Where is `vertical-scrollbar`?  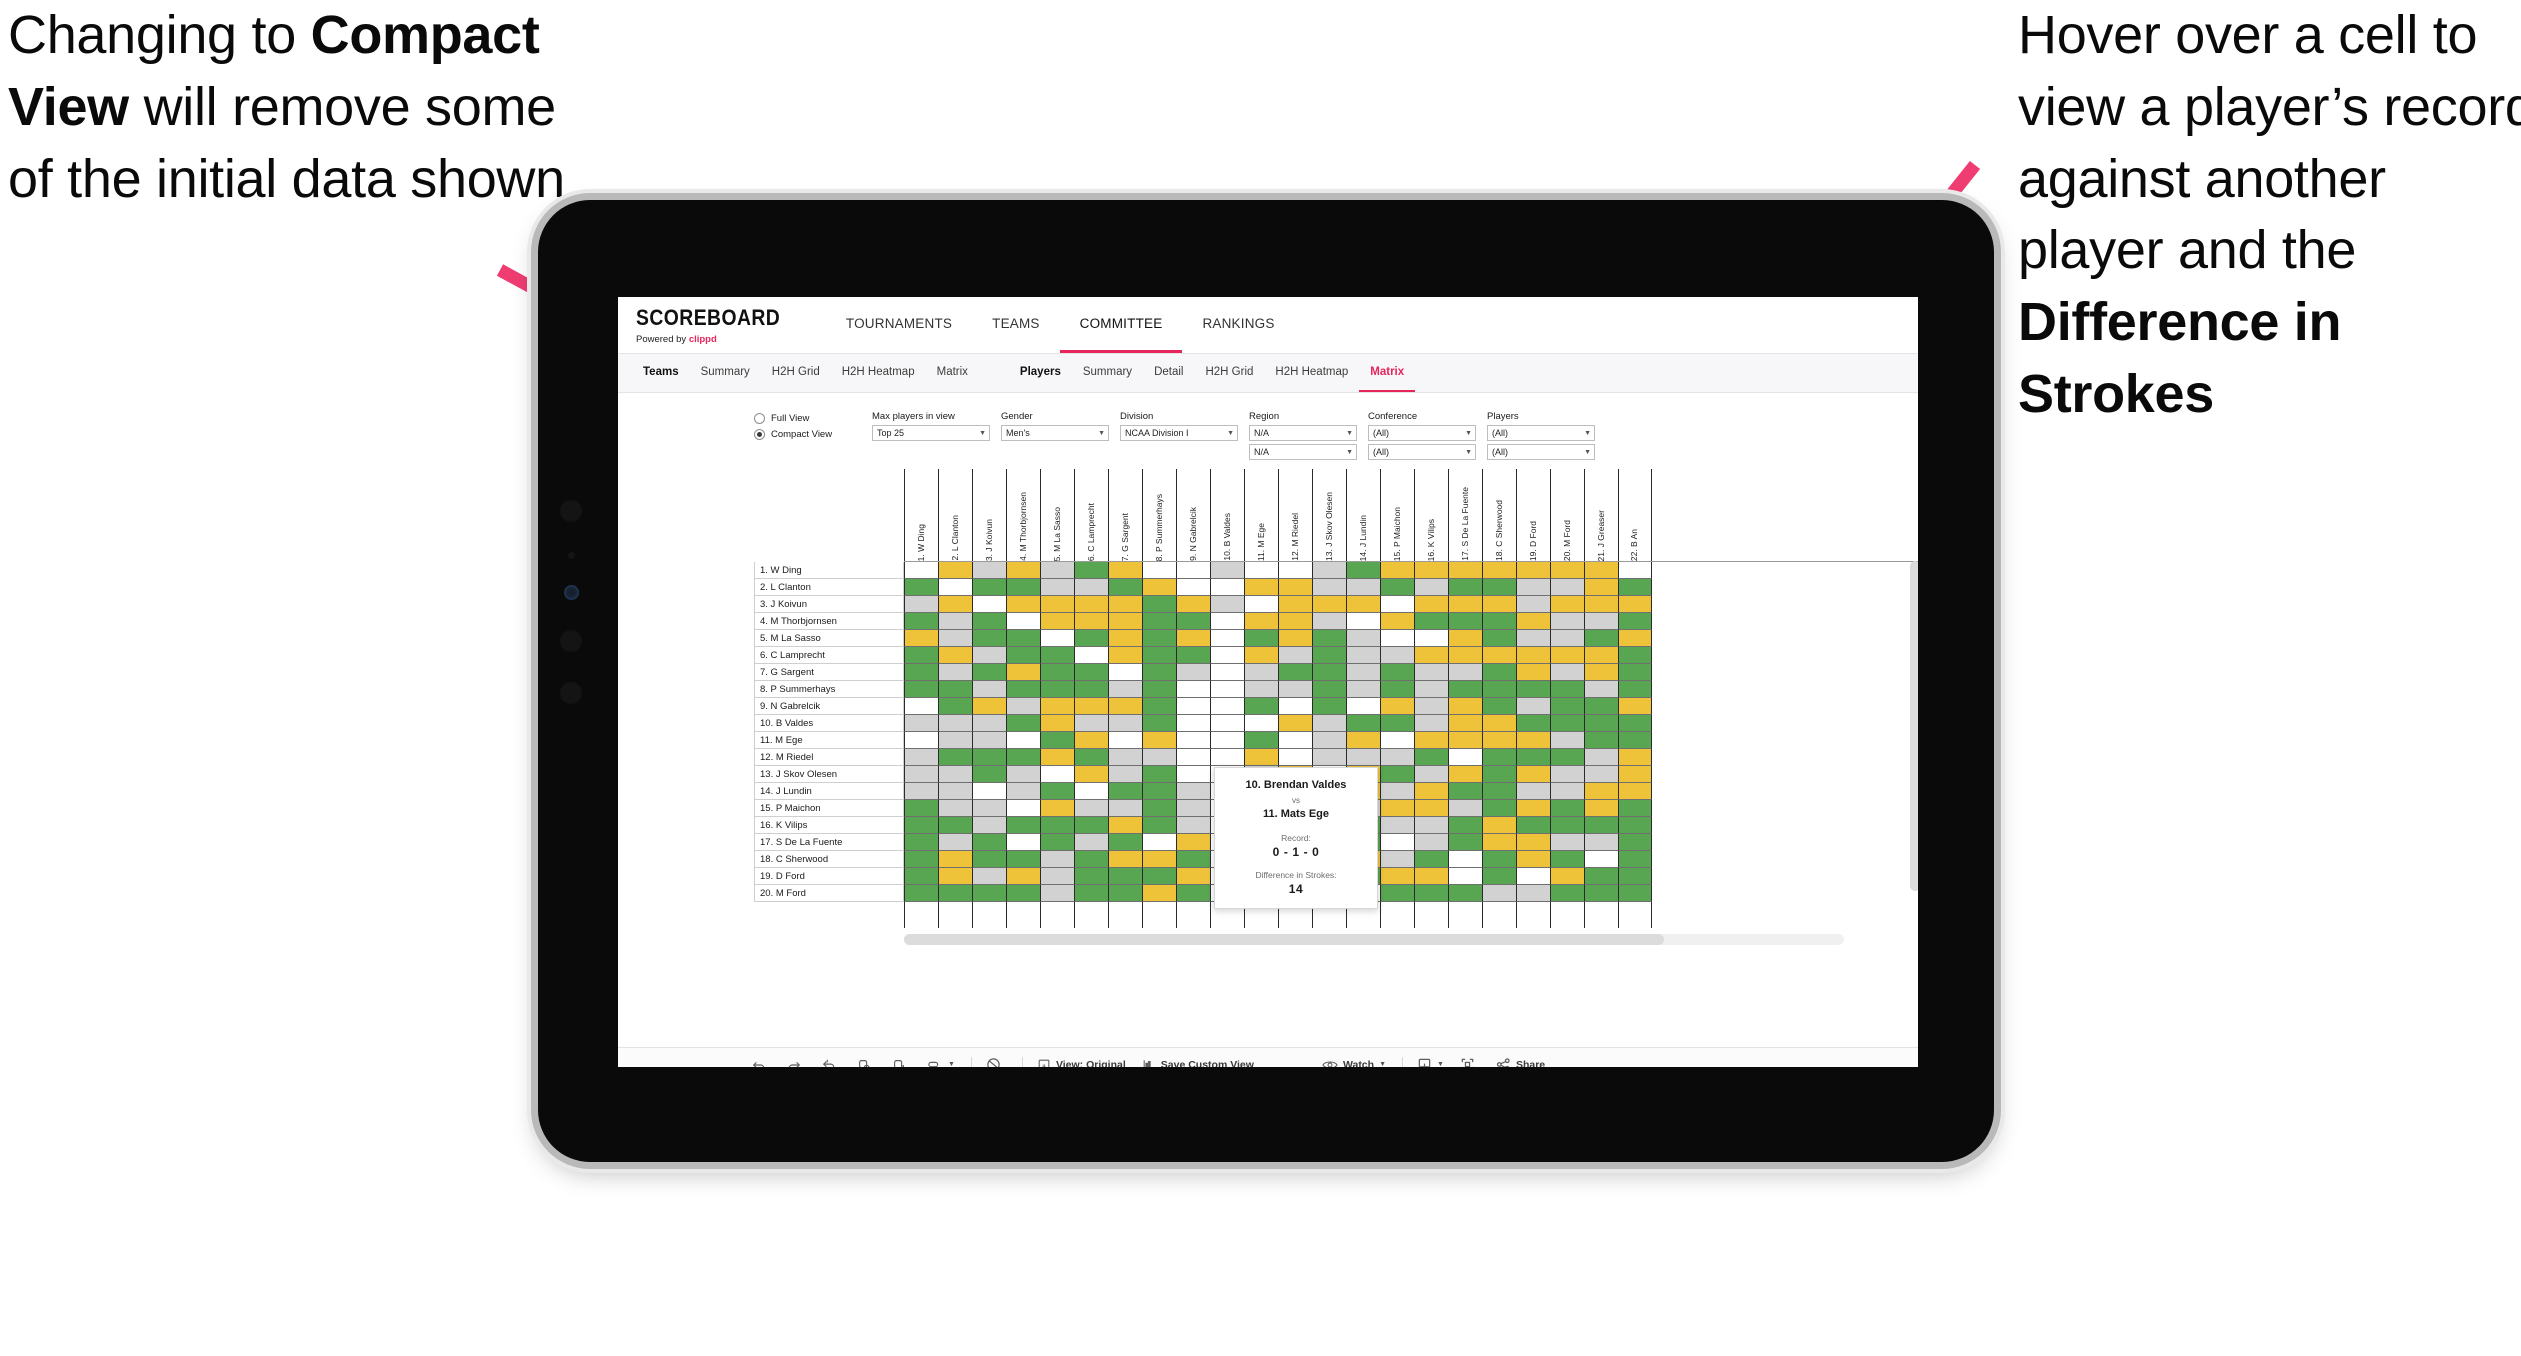
vertical-scrollbar is located at coordinates (1914, 726).